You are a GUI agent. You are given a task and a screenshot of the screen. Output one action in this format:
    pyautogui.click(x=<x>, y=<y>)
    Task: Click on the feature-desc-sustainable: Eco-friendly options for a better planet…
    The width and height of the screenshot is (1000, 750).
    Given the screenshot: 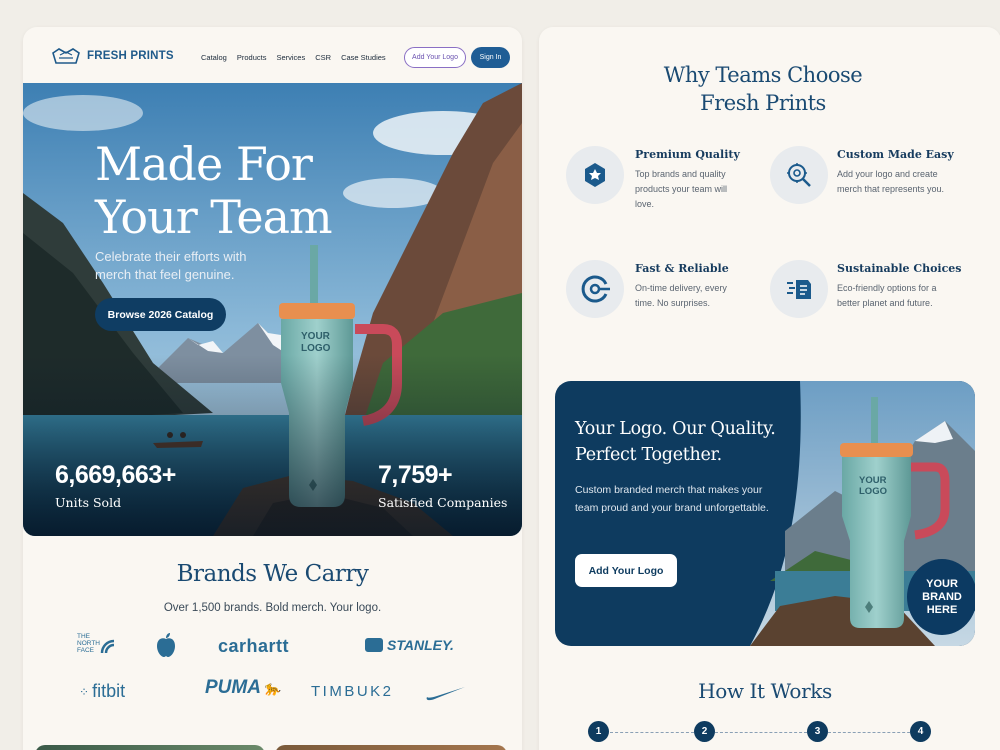 What is the action you would take?
    pyautogui.click(x=887, y=295)
    